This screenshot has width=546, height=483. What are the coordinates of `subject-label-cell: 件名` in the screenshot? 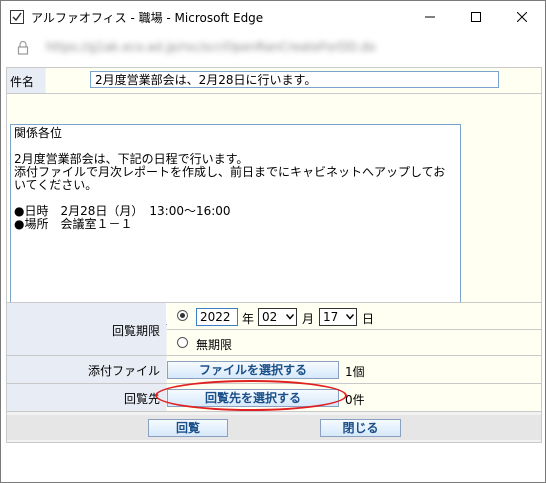 It's located at (26, 80).